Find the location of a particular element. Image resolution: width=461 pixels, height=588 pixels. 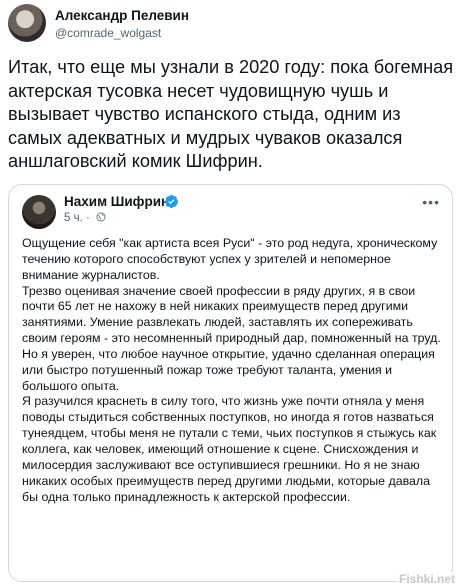

globe-icon is located at coordinates (101, 217).